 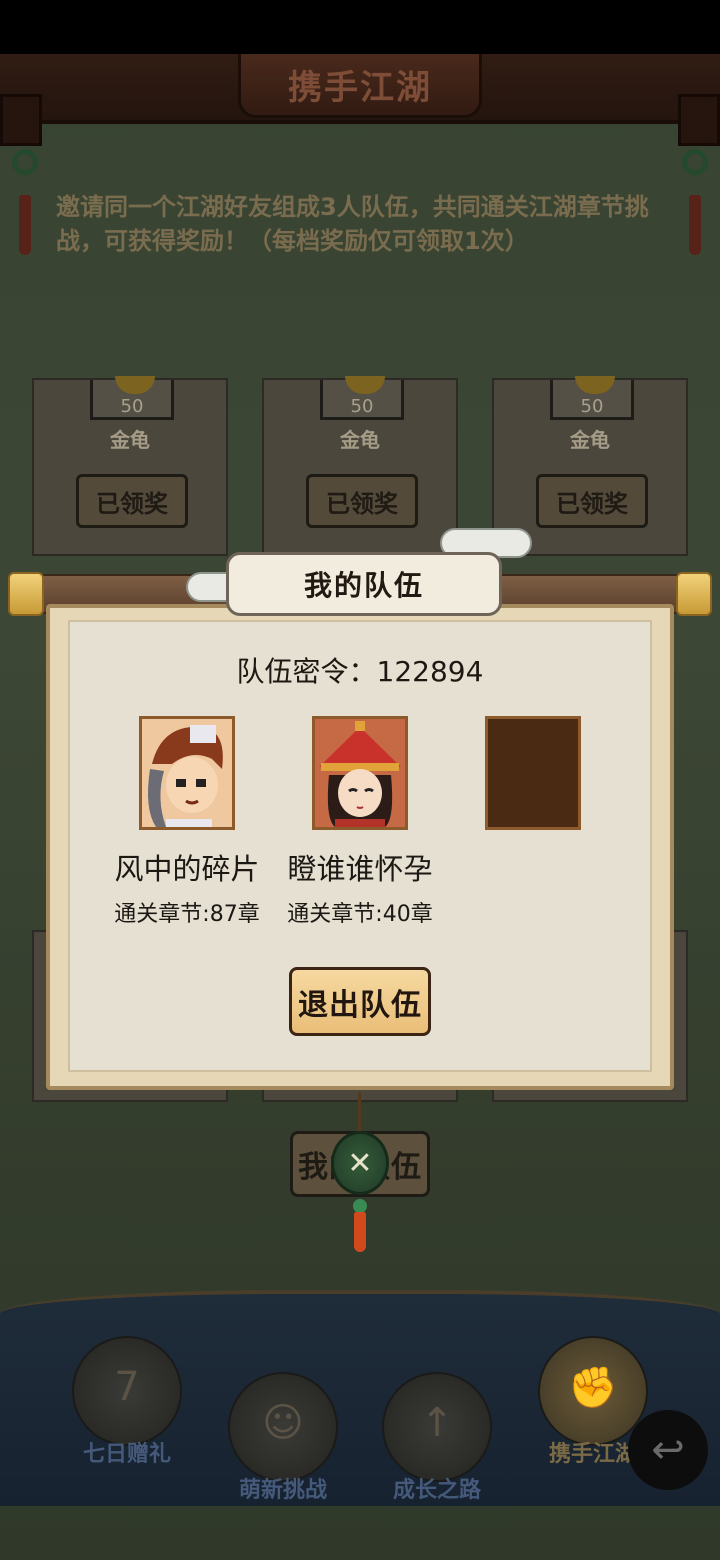 What do you see at coordinates (282, 1490) in the screenshot?
I see `nav-label: 萌新挑战` at bounding box center [282, 1490].